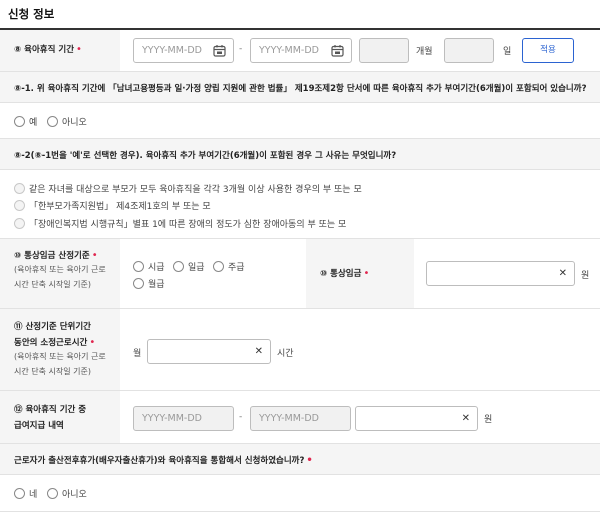 The width and height of the screenshot is (600, 514). I want to click on question-integrated-options: 네 아니오, so click(300, 493).